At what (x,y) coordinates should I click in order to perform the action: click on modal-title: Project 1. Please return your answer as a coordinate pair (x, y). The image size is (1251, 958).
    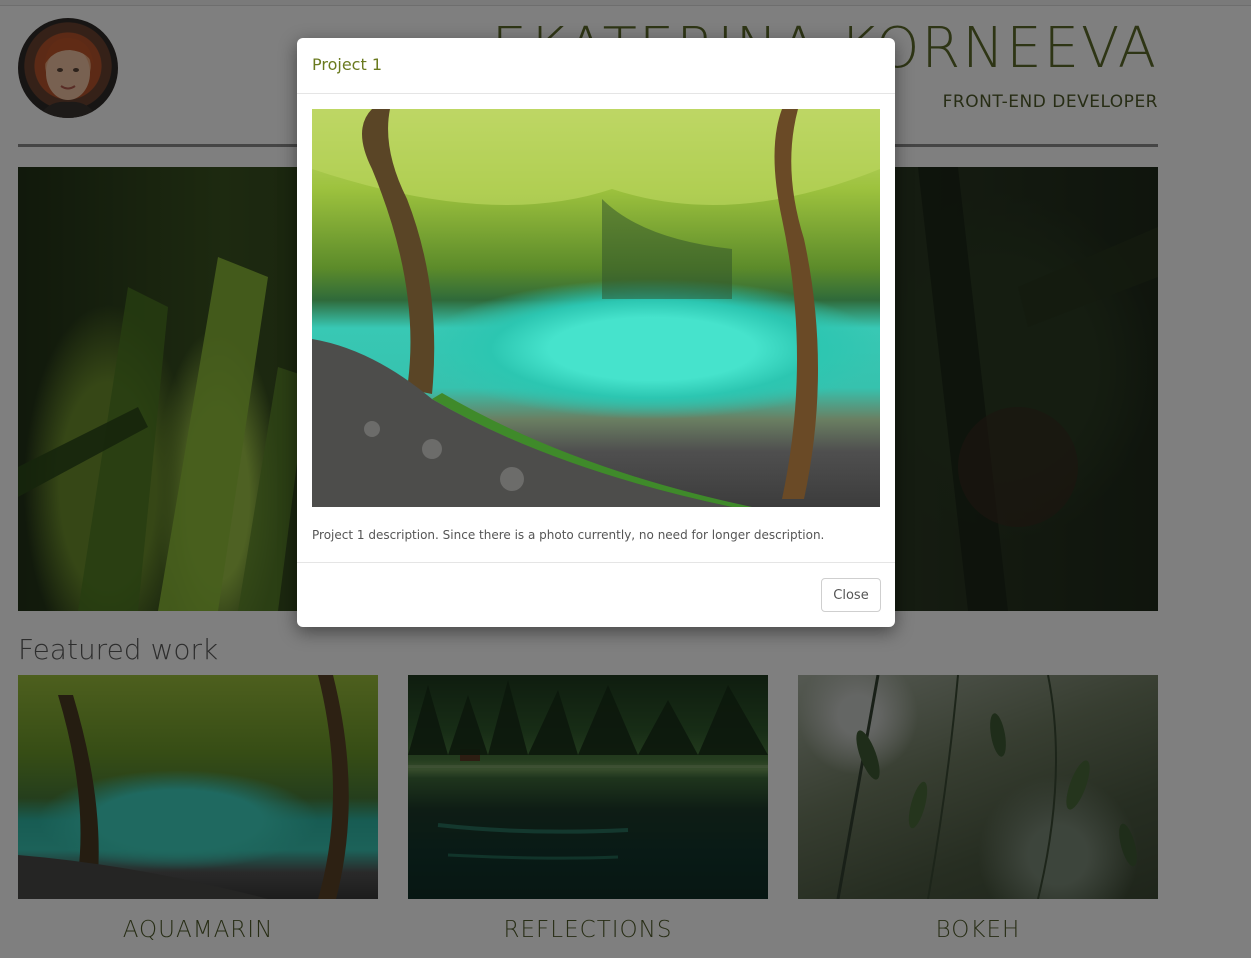
    Looking at the image, I should click on (347, 64).